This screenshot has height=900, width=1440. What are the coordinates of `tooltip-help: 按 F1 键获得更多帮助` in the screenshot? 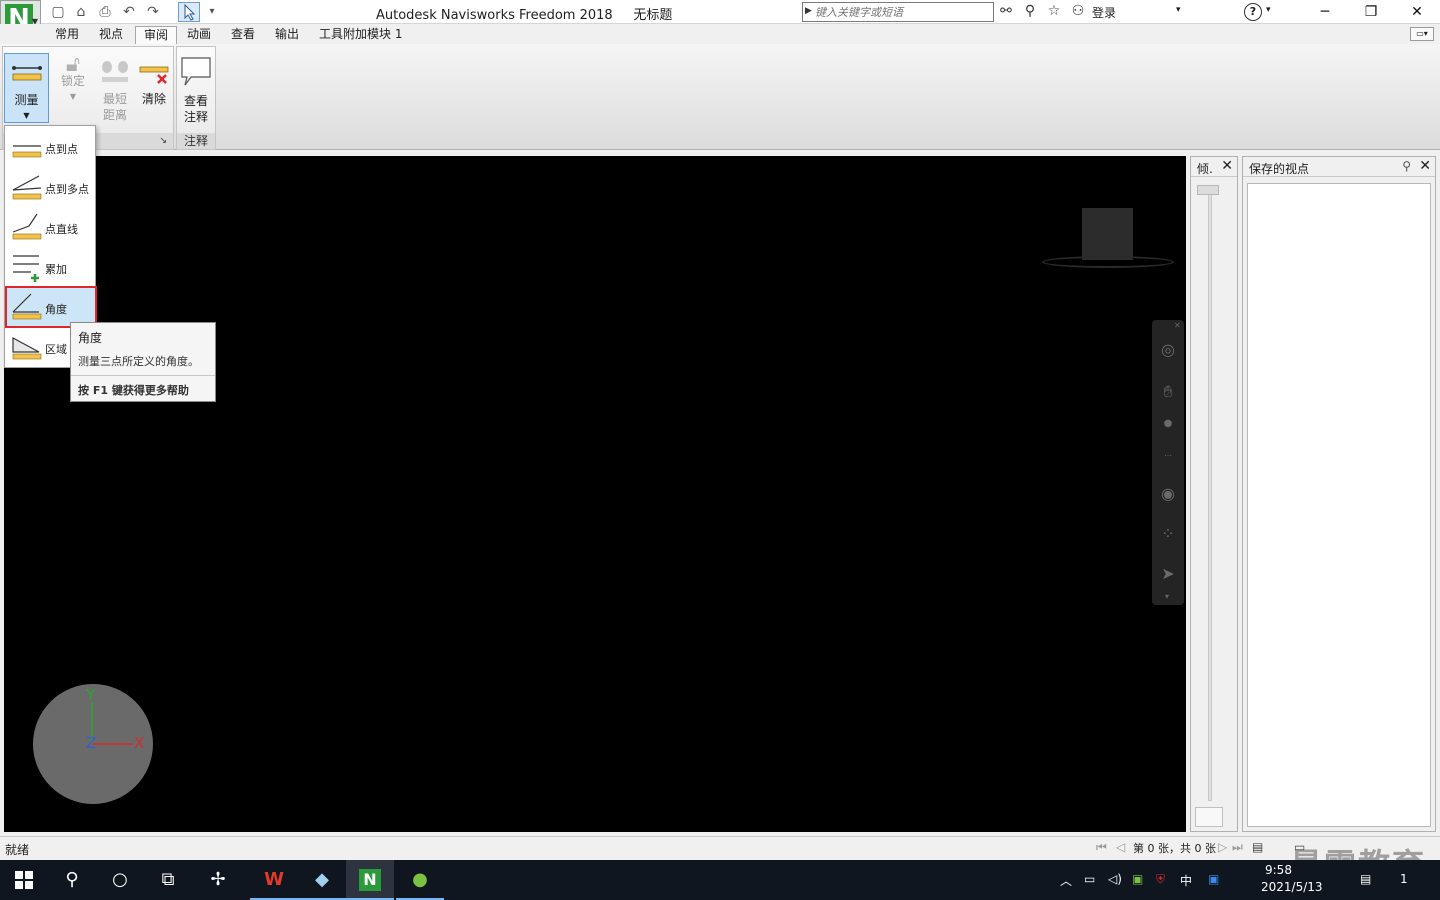 It's located at (133, 390).